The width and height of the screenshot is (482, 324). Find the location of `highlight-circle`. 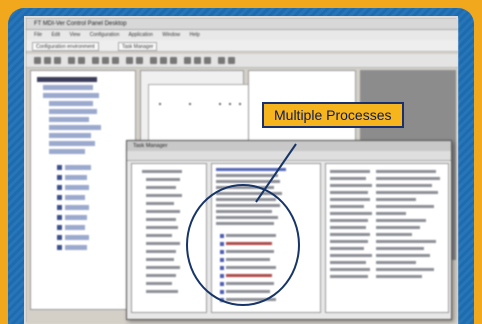

highlight-circle is located at coordinates (243, 245).